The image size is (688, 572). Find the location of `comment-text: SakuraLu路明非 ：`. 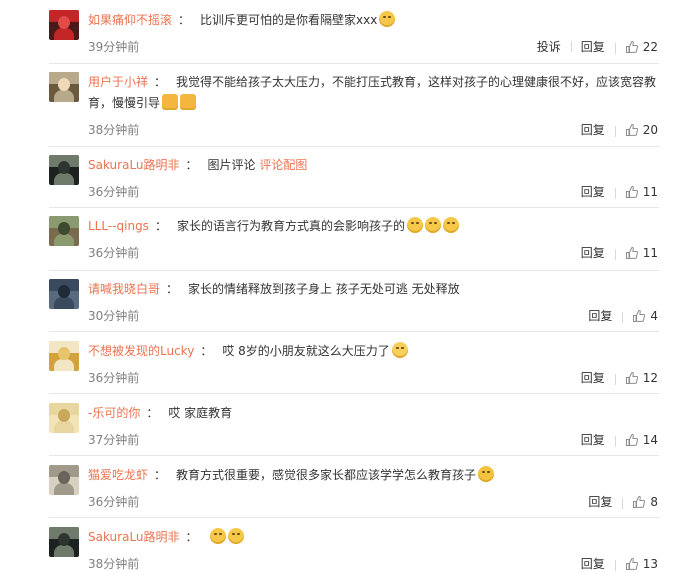

comment-text: SakuraLu路明非 ： is located at coordinates (373, 537).